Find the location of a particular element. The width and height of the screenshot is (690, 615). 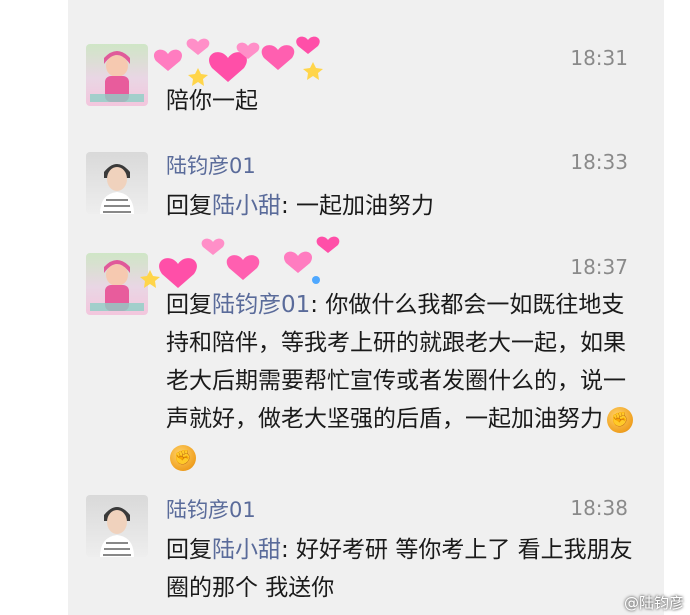

timestamp: 18:37 is located at coordinates (599, 267).